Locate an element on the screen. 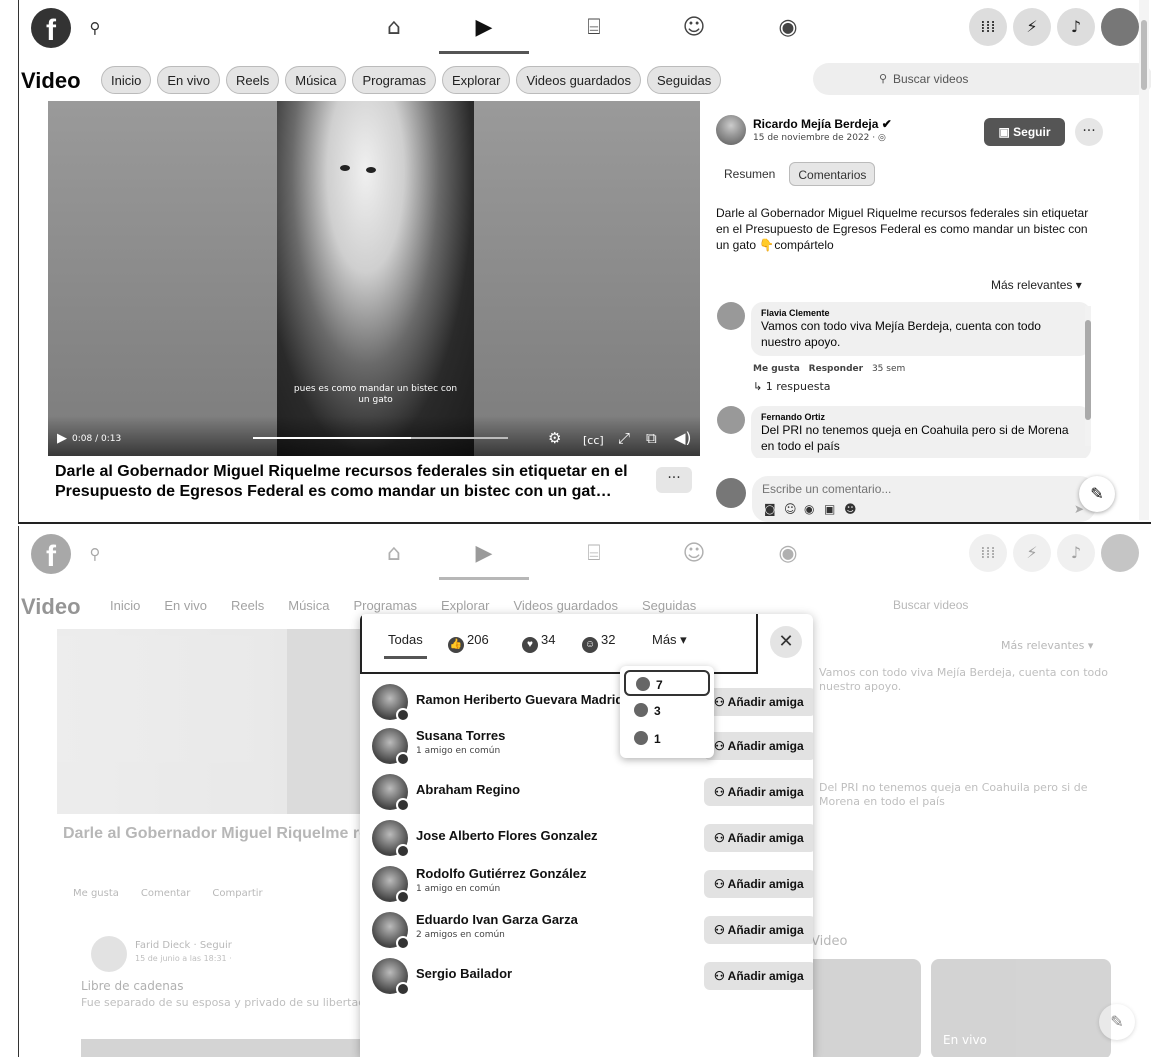 The width and height of the screenshot is (1151, 1057). messenger-icon: ⚡ is located at coordinates (1032, 27).